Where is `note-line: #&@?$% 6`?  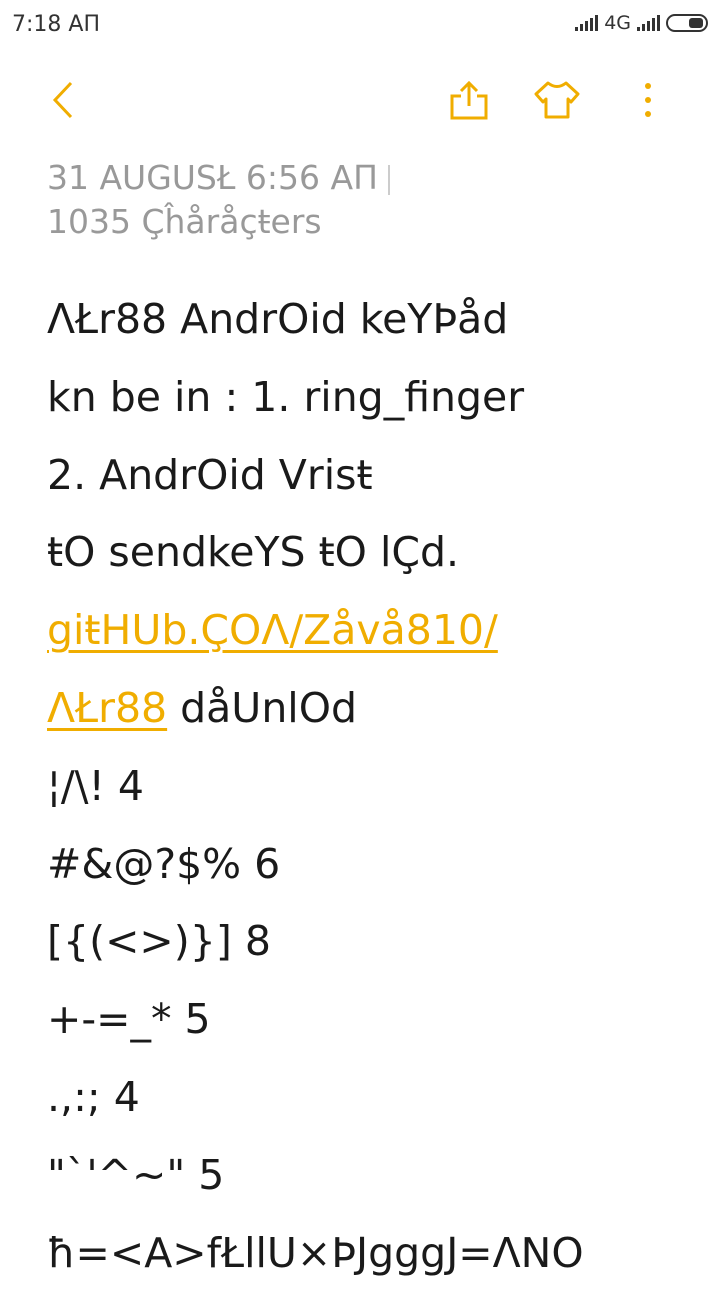
note-line: #&@?$% 6 is located at coordinates (164, 863).